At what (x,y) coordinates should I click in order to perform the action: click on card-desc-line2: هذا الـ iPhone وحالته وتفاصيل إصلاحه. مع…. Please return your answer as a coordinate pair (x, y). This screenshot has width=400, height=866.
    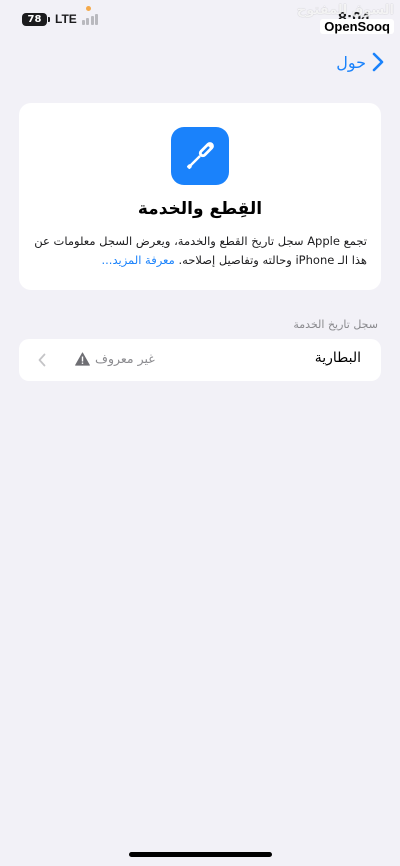
    Looking at the image, I should click on (200, 260).